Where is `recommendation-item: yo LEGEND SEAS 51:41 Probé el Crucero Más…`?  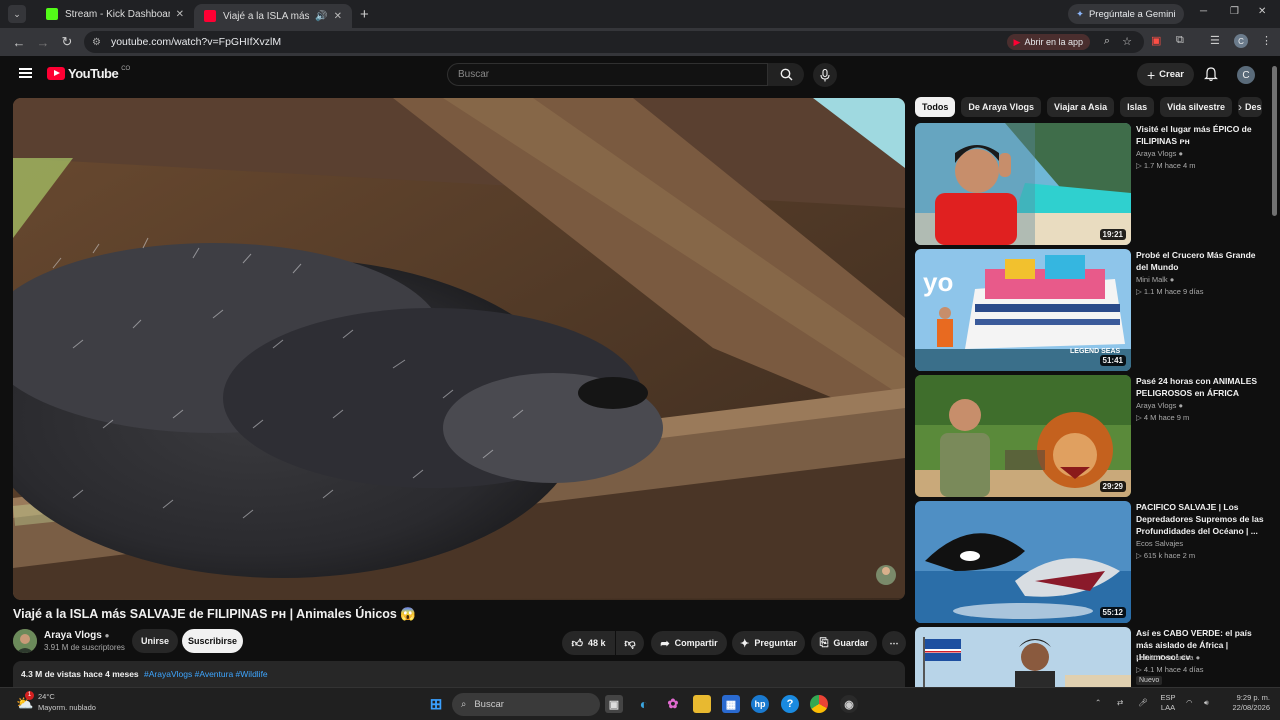 recommendation-item: yo LEGEND SEAS 51:41 Probé el Crucero Más… is located at coordinates (1092, 310).